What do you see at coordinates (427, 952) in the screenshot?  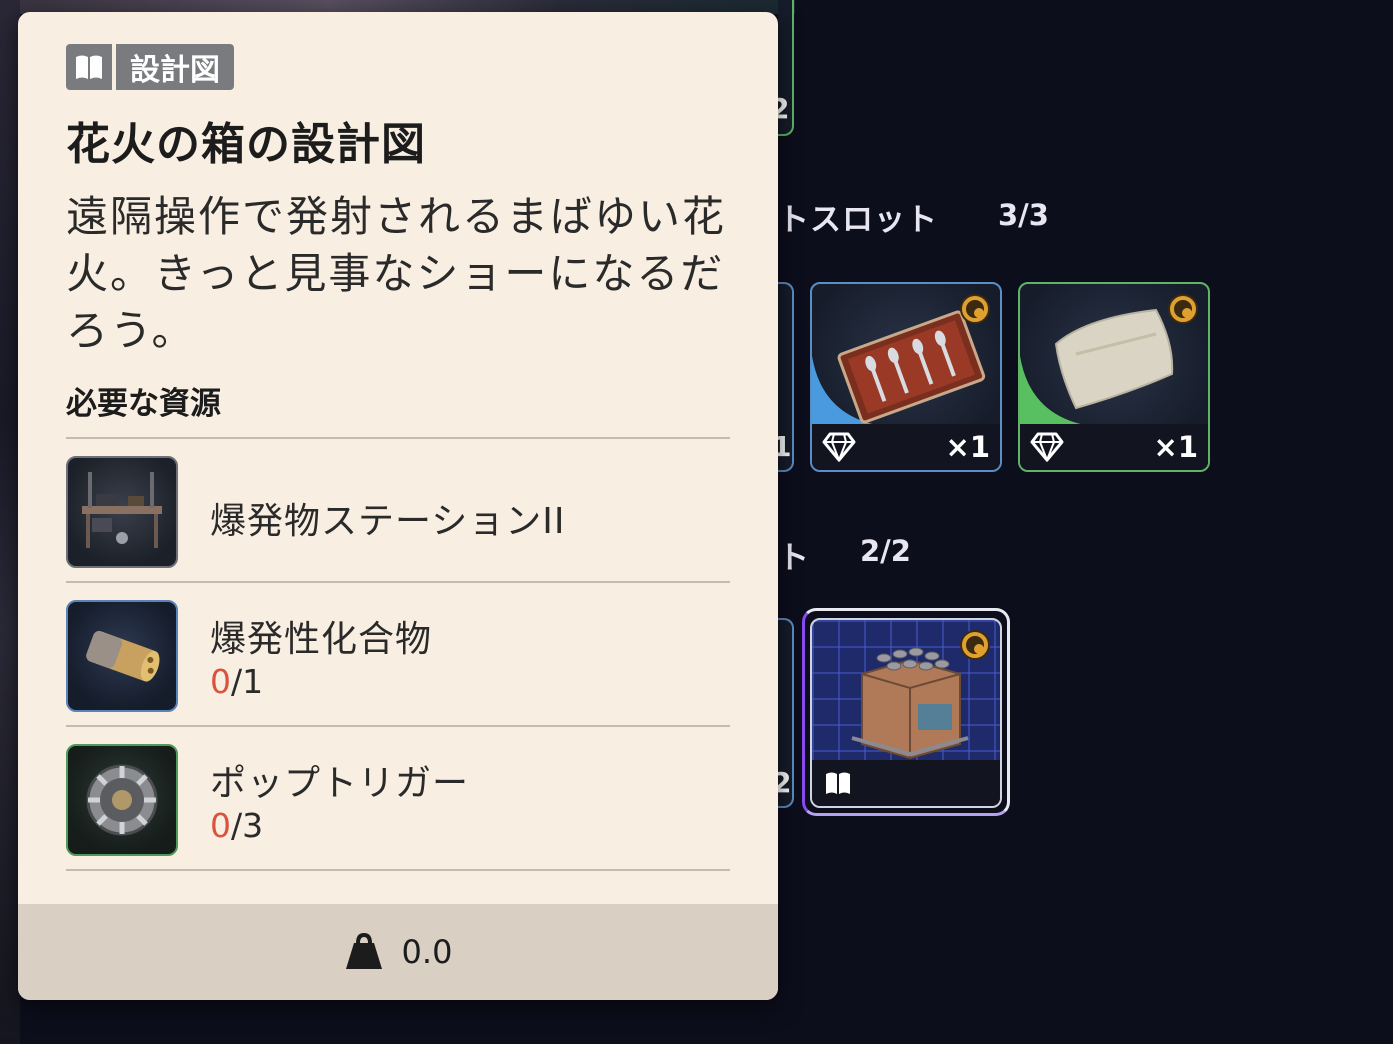 I see `weight-value: 0.0` at bounding box center [427, 952].